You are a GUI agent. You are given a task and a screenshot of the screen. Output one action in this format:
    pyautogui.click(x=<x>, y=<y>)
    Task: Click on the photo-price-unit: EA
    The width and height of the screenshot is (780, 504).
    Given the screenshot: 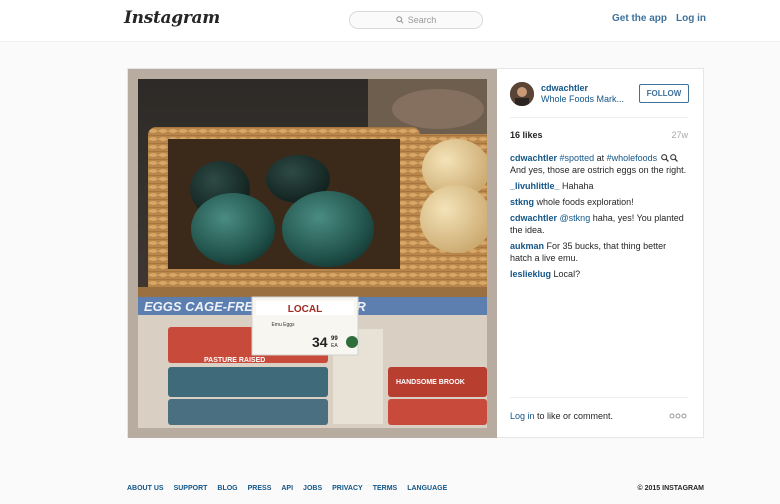 What is the action you would take?
    pyautogui.click(x=334, y=346)
    